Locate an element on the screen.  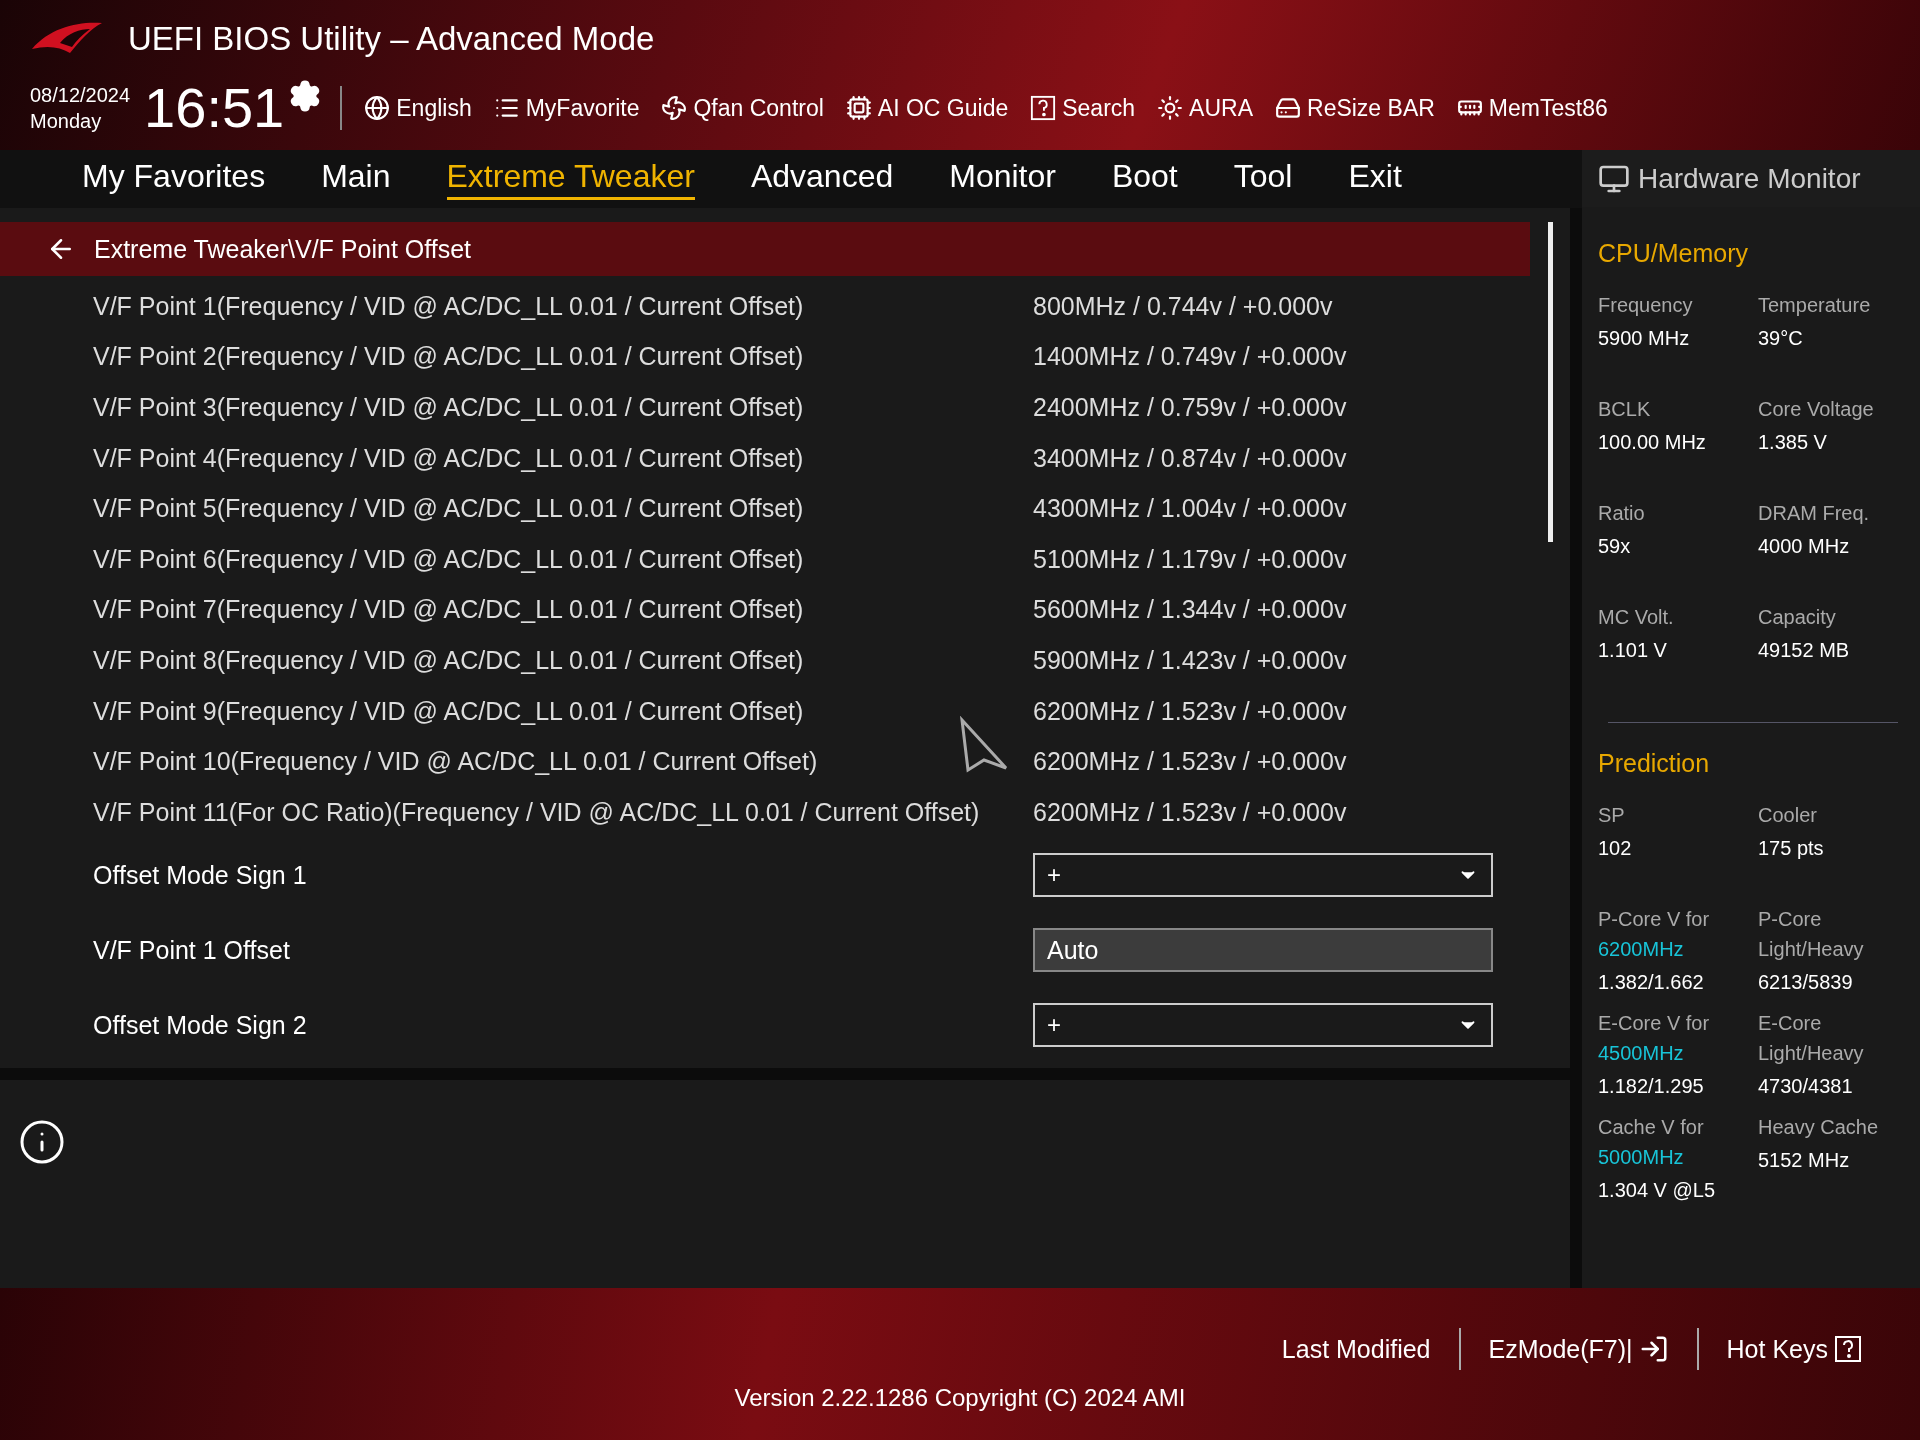
setting-label: V/F Point 5(Frequency / VID @ AC/DC_LL 0.01 / Current Offset) is located at coordinates (448, 509).